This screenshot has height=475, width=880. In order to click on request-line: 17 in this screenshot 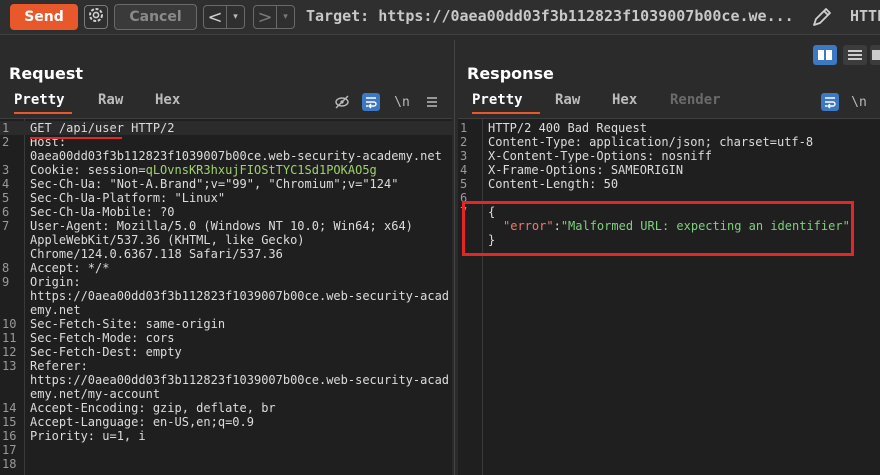, I will do `click(226, 450)`.